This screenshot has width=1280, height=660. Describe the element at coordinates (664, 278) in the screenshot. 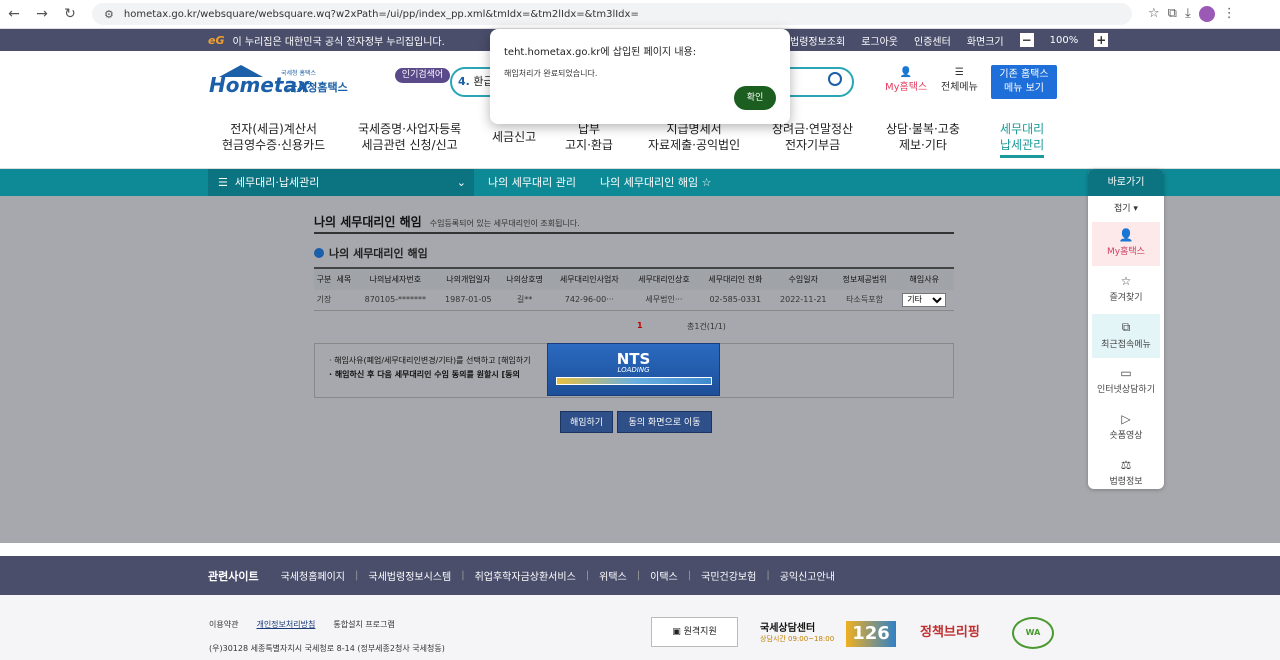

I see `col-header: 세무대리인상호` at that location.